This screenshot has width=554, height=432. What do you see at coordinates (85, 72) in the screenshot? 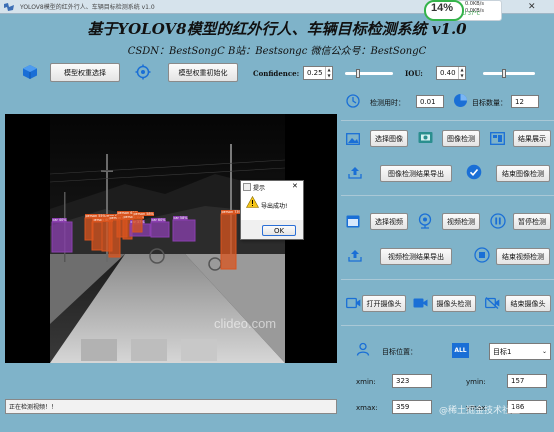
I see `select-weights-button: 模型权重选择` at bounding box center [85, 72].